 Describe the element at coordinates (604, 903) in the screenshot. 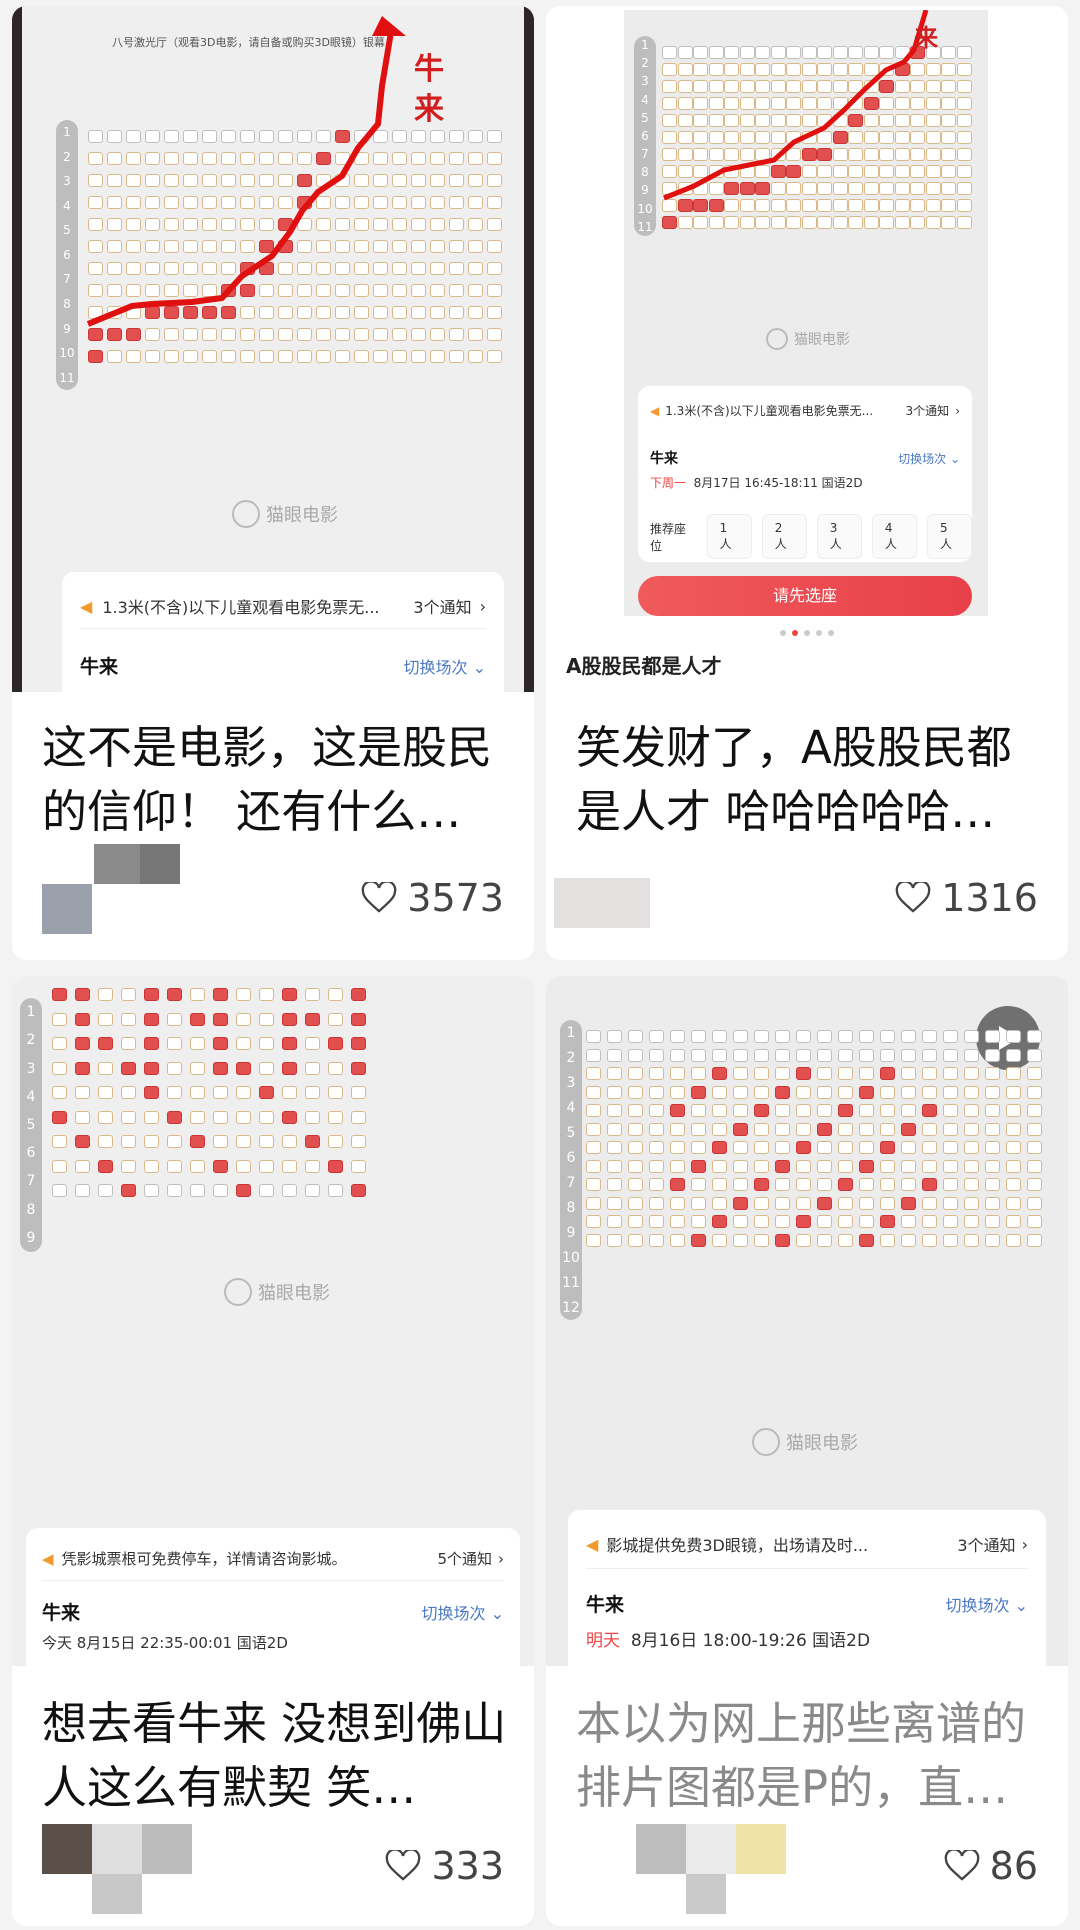

I see `avatar` at that location.